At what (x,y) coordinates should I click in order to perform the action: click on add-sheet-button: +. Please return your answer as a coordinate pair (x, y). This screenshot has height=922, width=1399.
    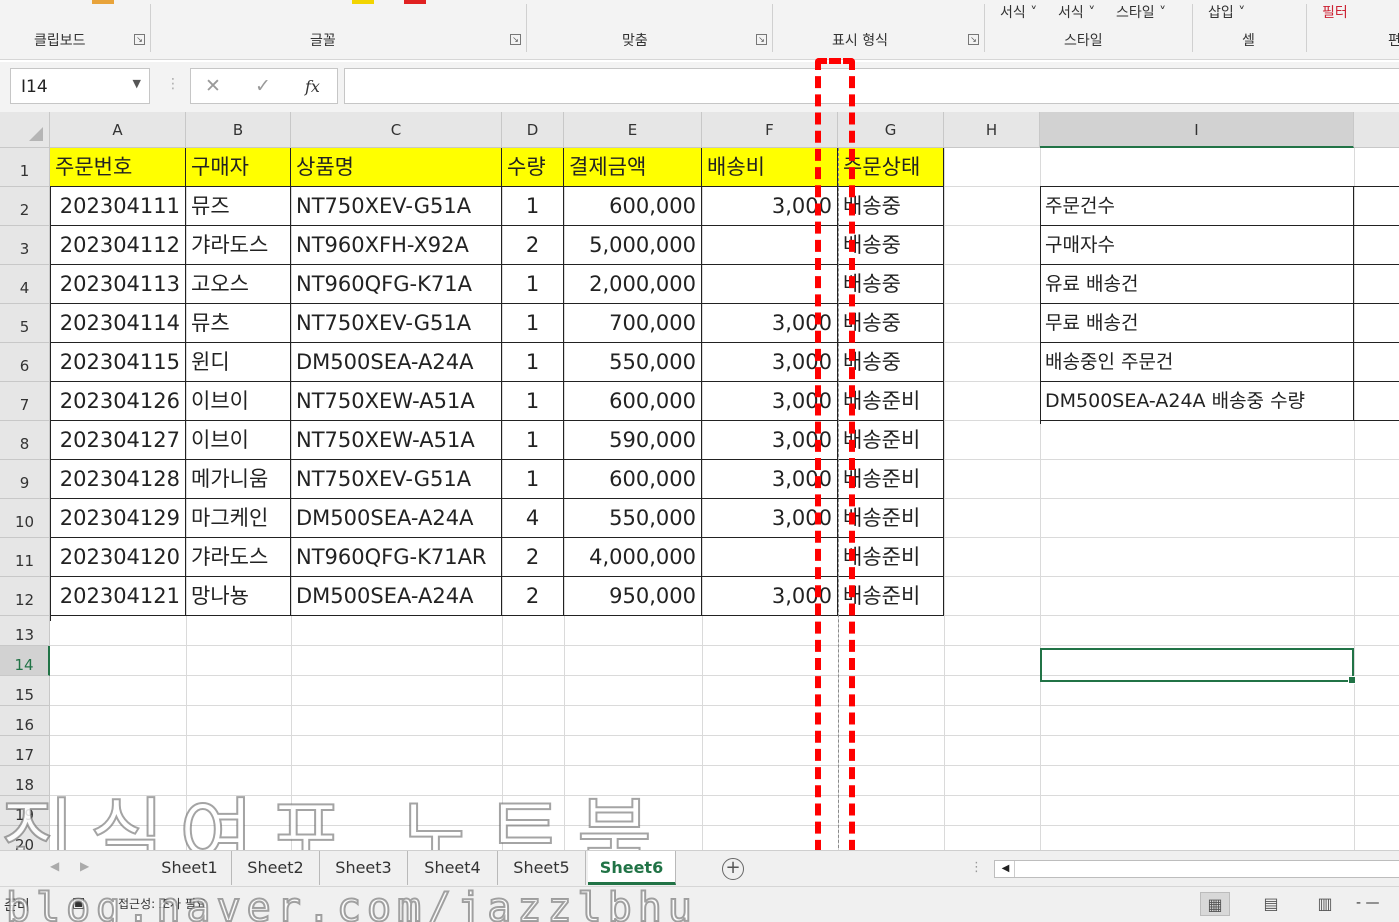
    Looking at the image, I should click on (733, 869).